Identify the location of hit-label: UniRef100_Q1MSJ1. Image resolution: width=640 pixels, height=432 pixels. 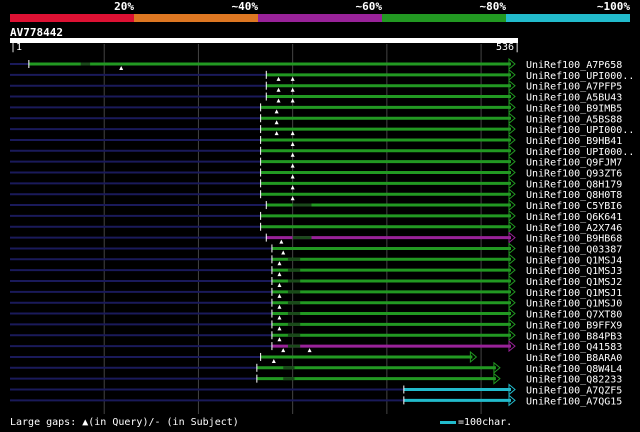
(574, 293).